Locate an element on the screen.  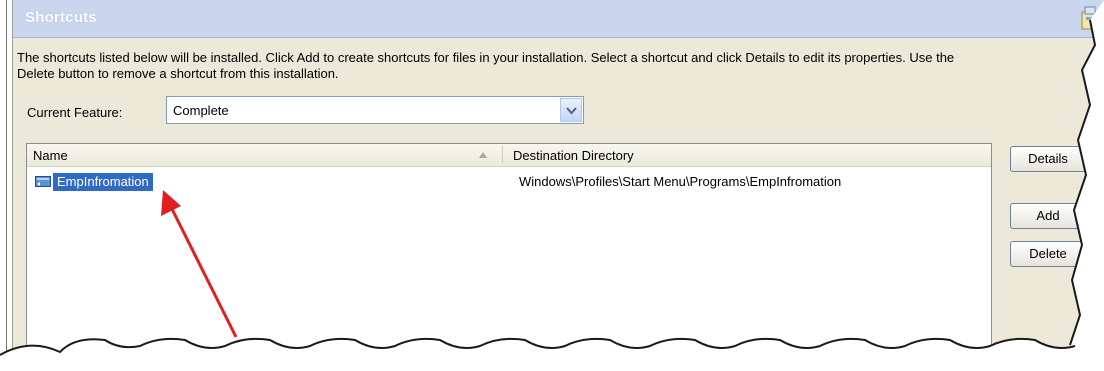
dropdown-button is located at coordinates (571, 110).